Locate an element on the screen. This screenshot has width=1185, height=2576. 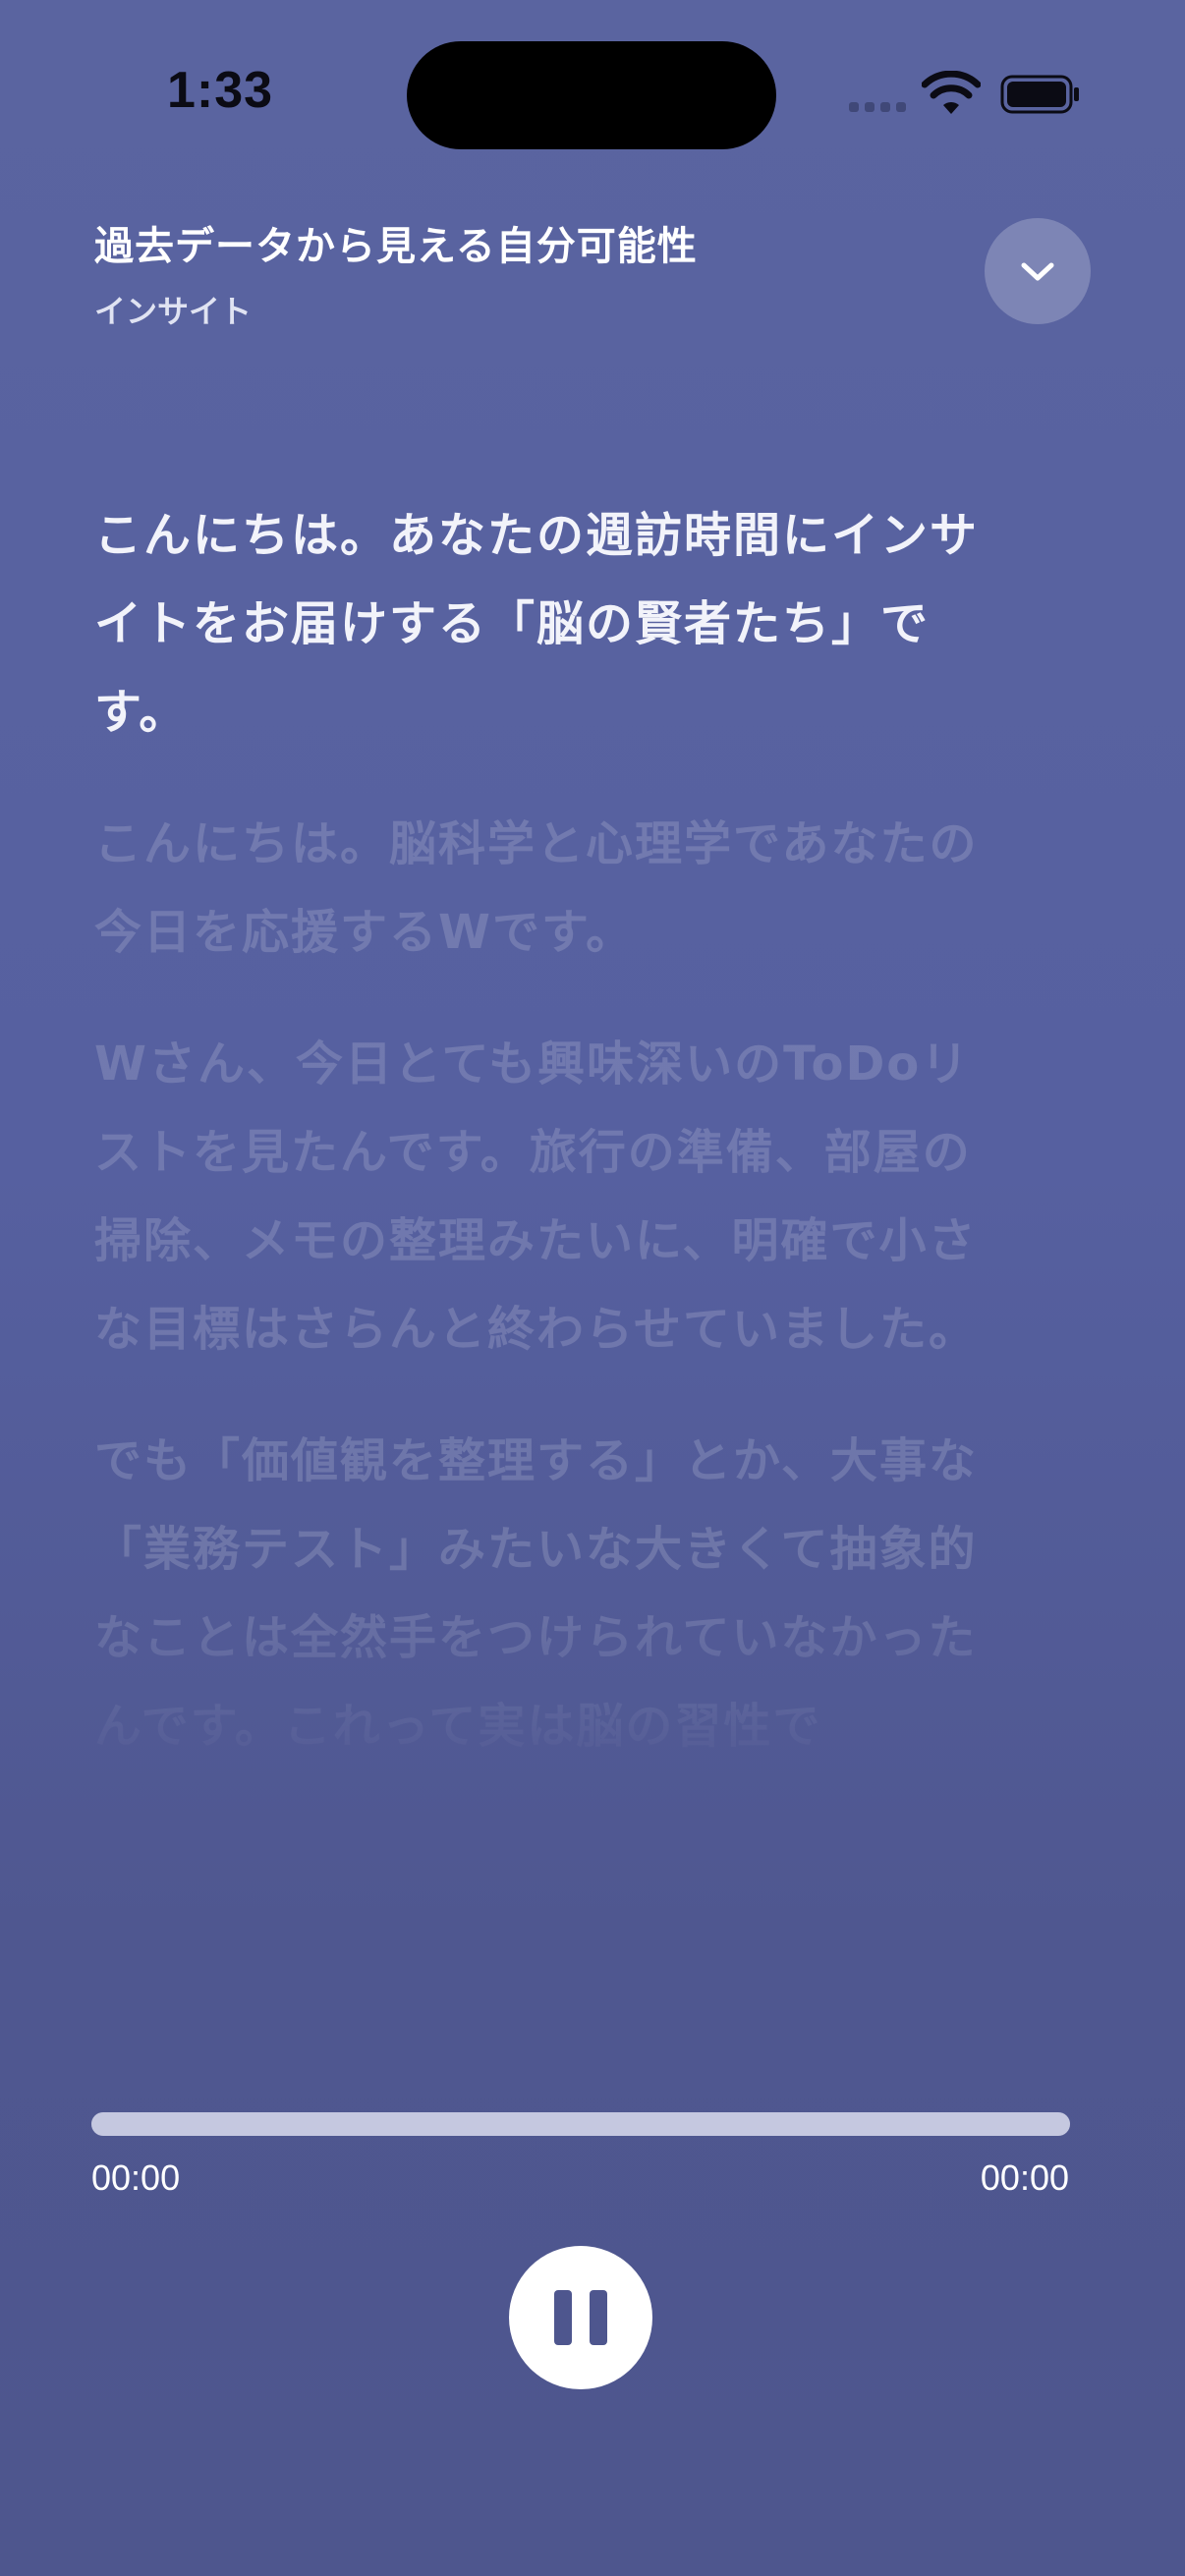
episode-category: インサイト is located at coordinates (174, 311).